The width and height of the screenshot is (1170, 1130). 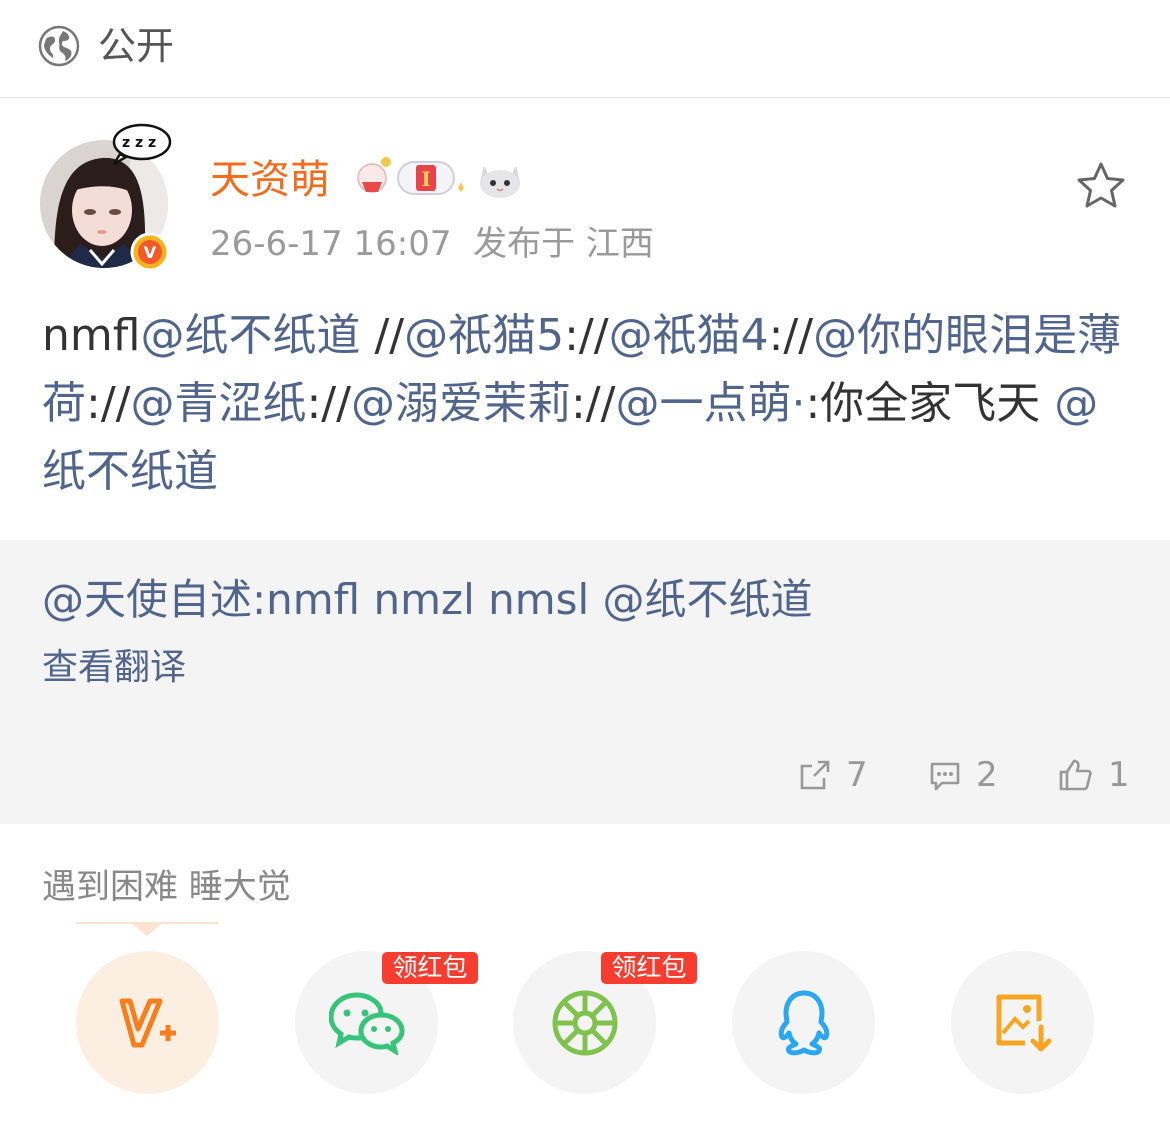 I want to click on quoted-post-text: @天使自述:nmfl nmzl nmsl @纸不纸道, so click(x=427, y=600).